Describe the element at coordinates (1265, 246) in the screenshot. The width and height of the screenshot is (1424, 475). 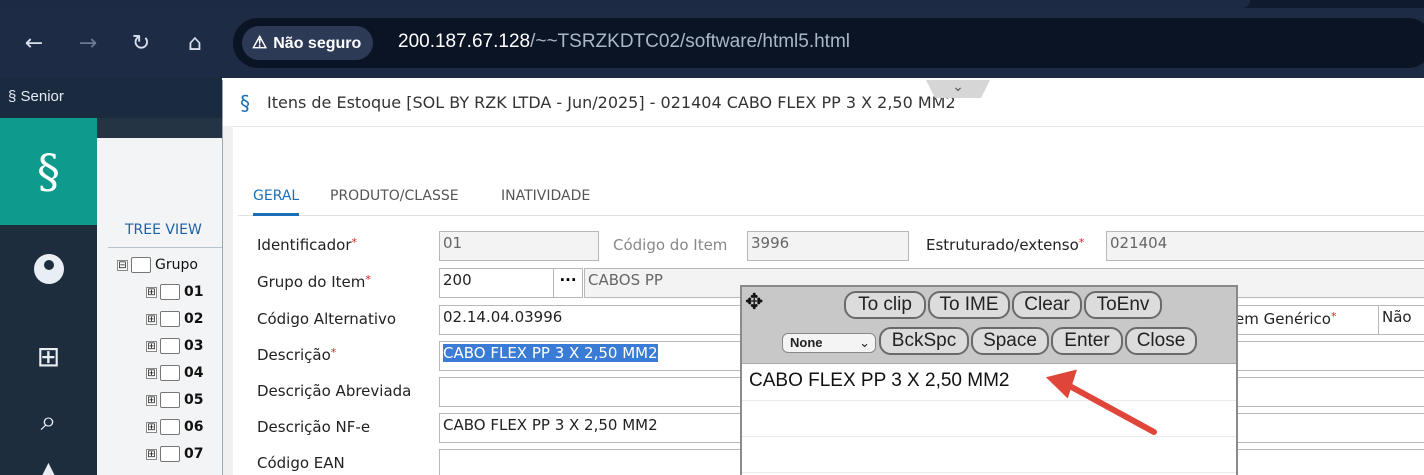
I see `estruturado-field: 021404` at that location.